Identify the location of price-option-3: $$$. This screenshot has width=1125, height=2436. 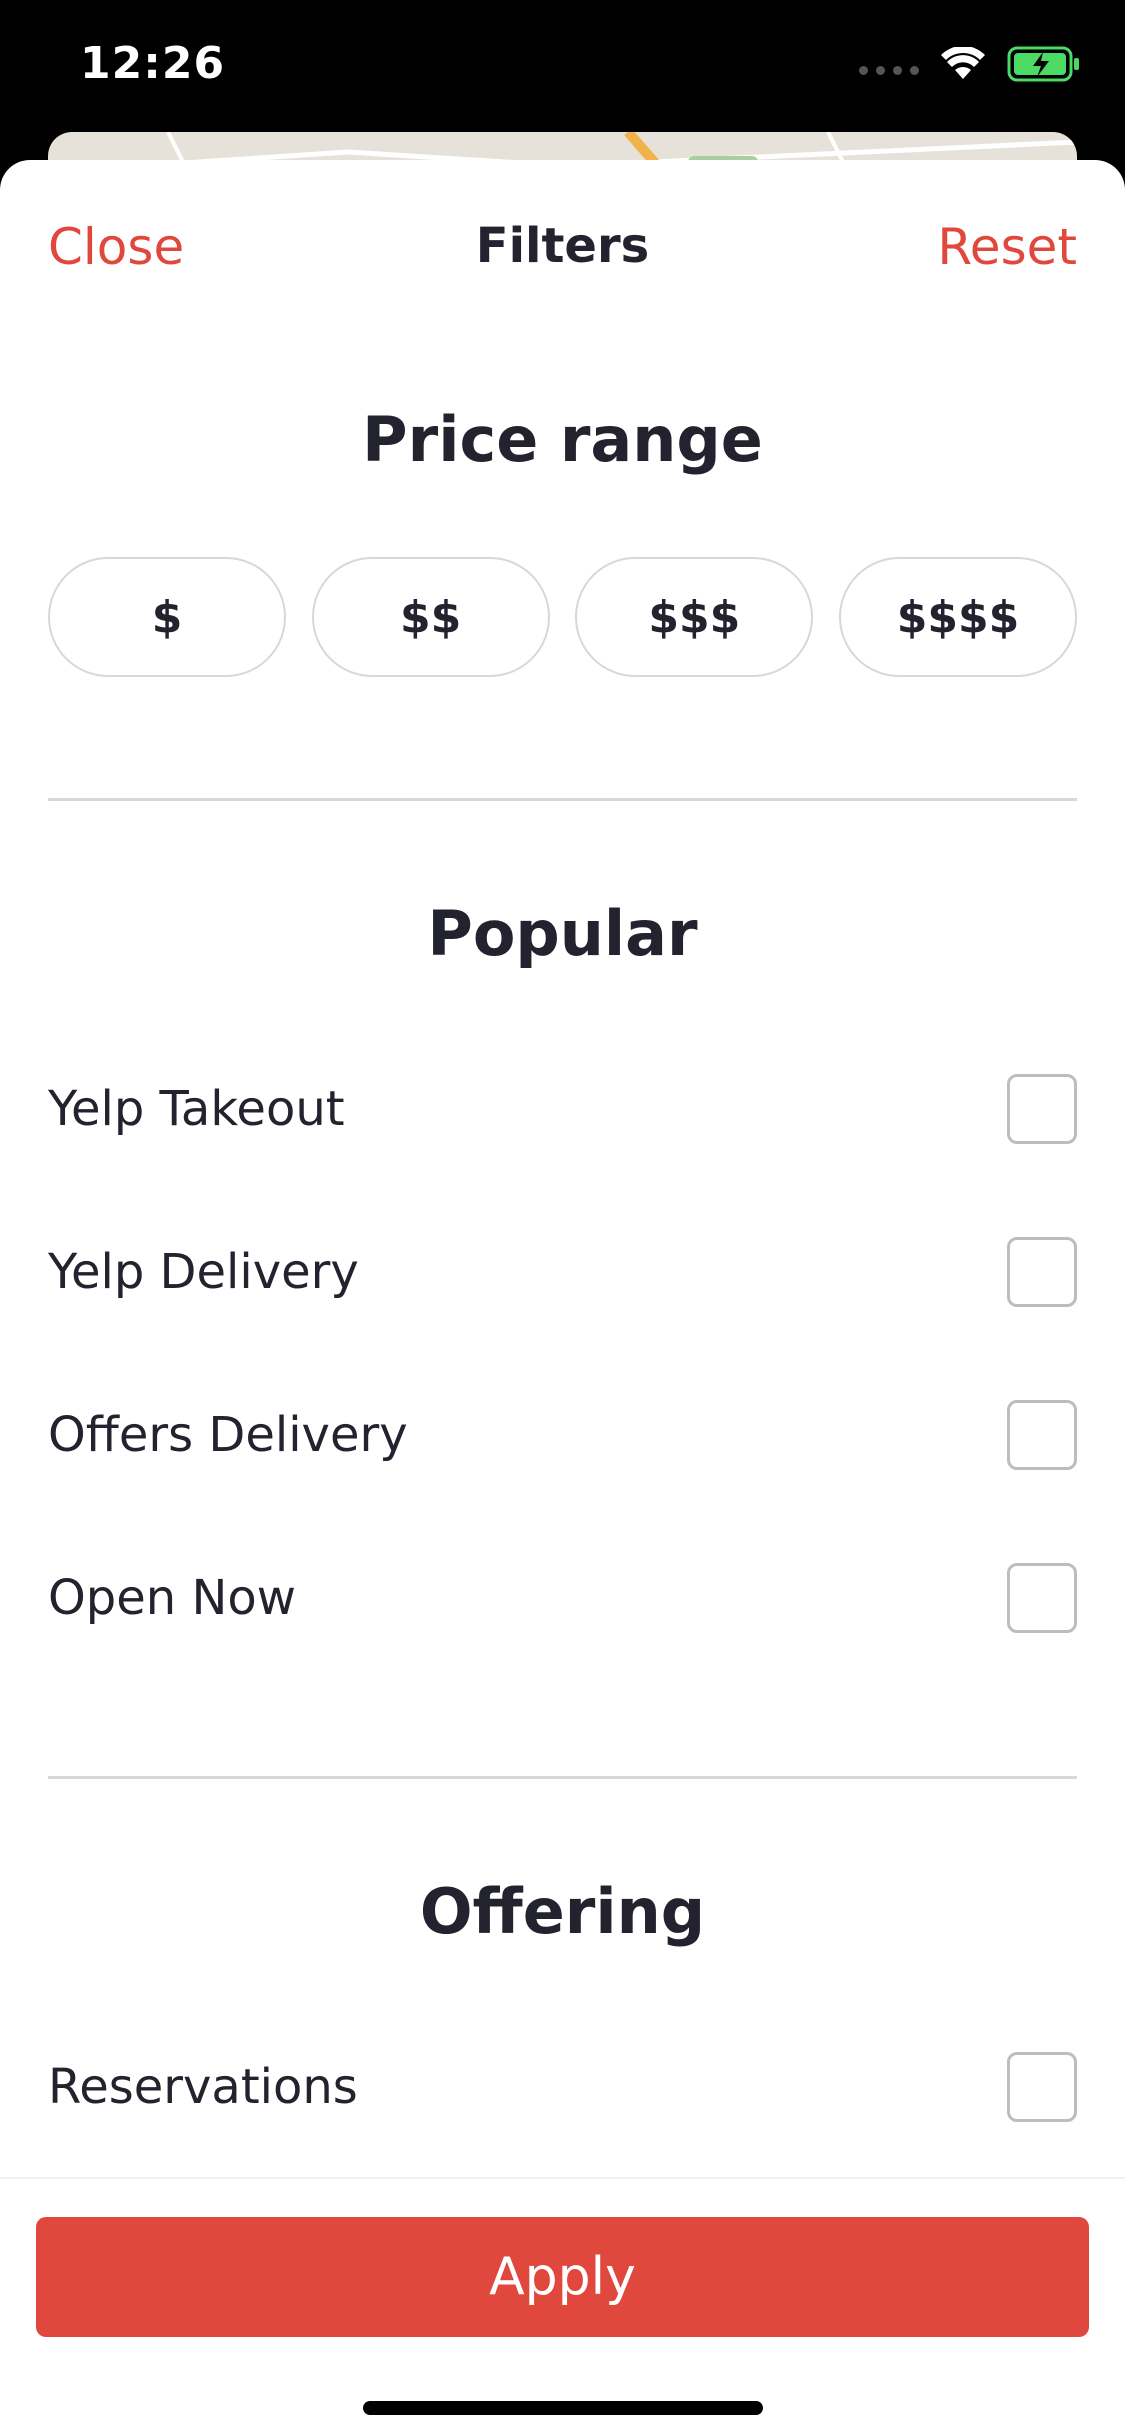
(694, 617).